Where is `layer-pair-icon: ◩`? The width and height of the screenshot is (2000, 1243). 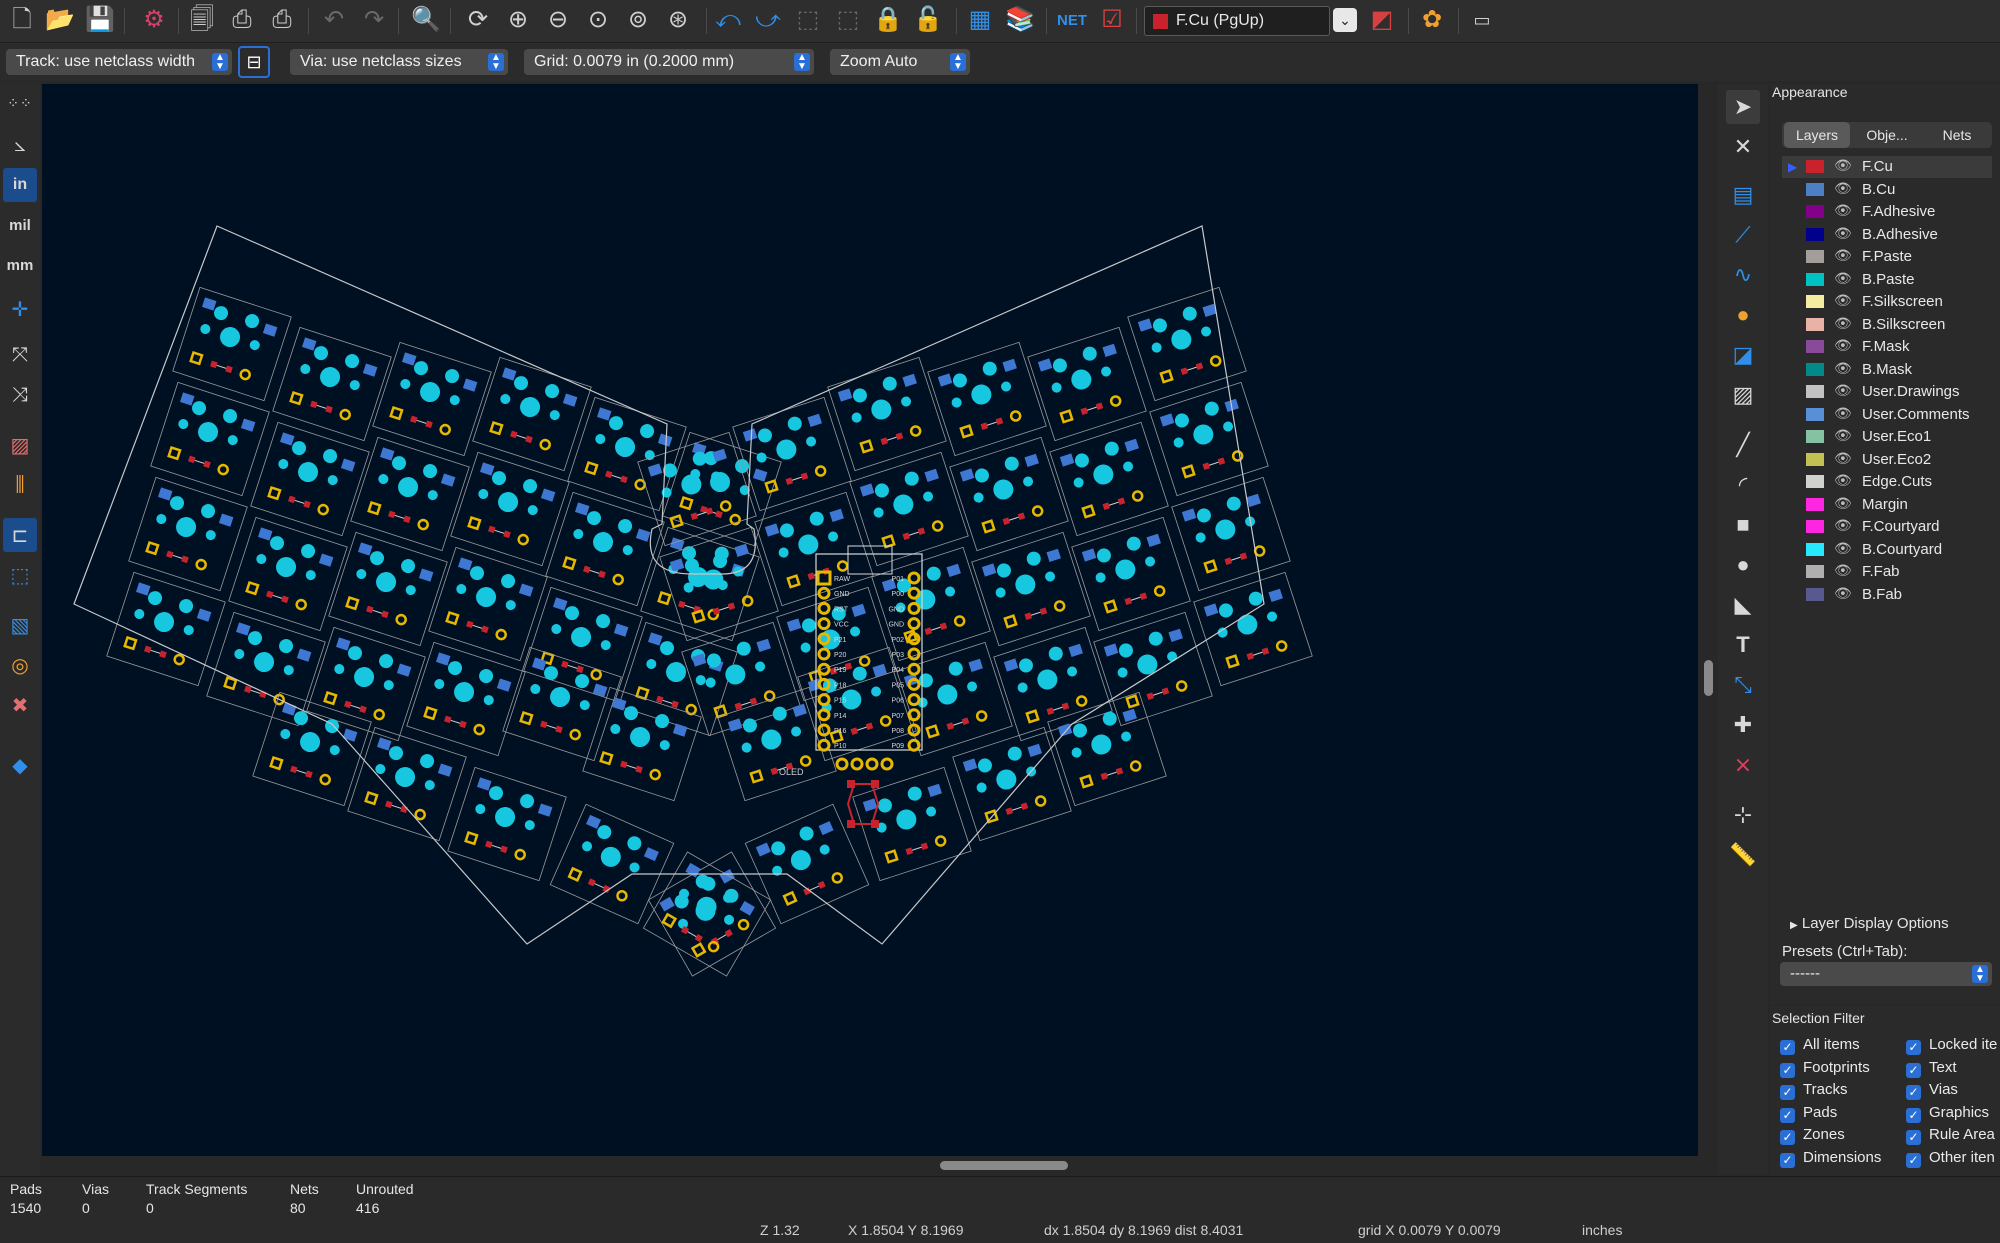 layer-pair-icon: ◩ is located at coordinates (1382, 20).